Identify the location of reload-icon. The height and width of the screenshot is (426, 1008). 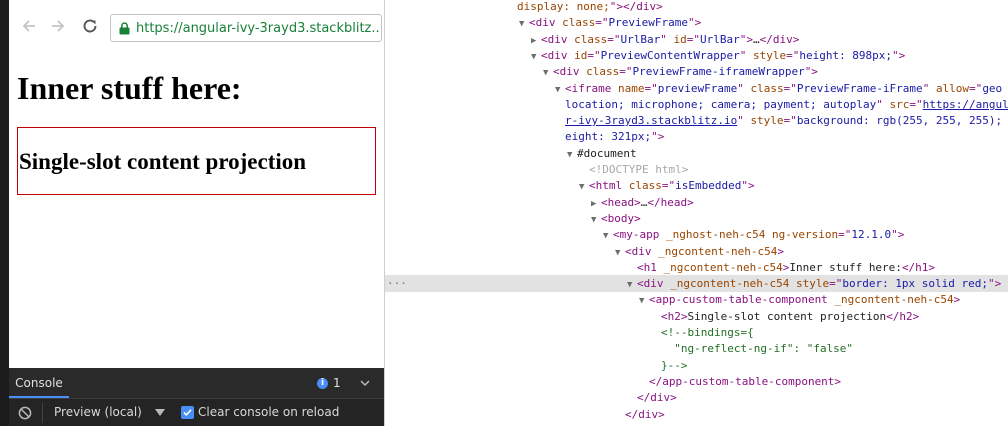
(90, 26).